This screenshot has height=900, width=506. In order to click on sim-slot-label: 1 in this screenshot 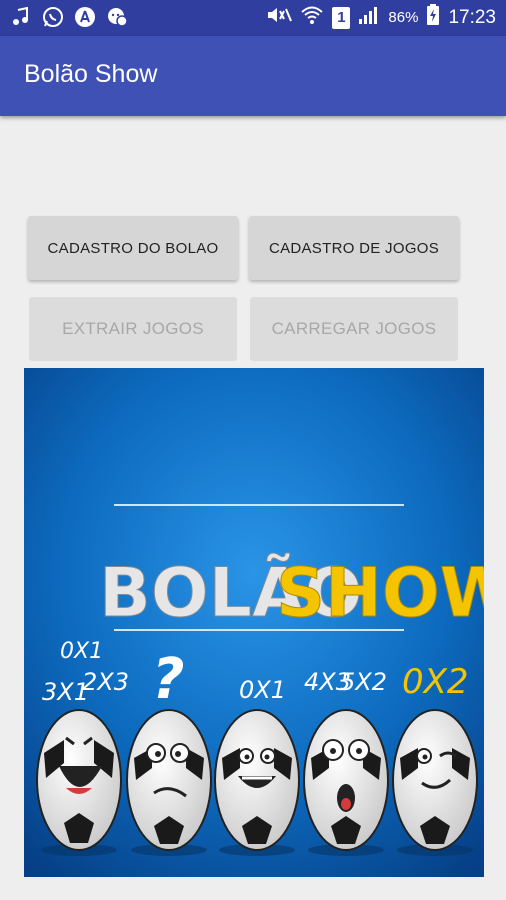, I will do `click(341, 17)`.